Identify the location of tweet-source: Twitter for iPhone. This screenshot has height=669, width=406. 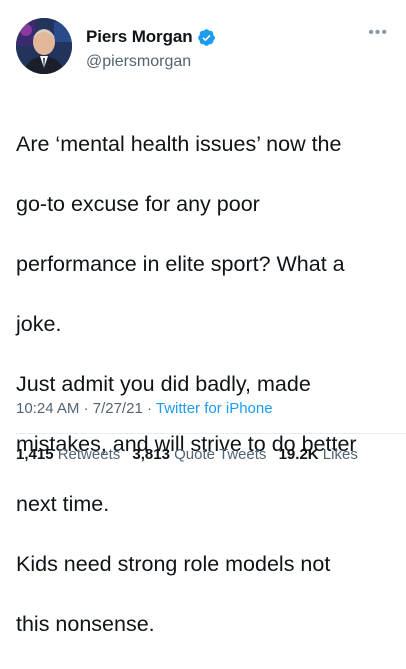
(214, 408).